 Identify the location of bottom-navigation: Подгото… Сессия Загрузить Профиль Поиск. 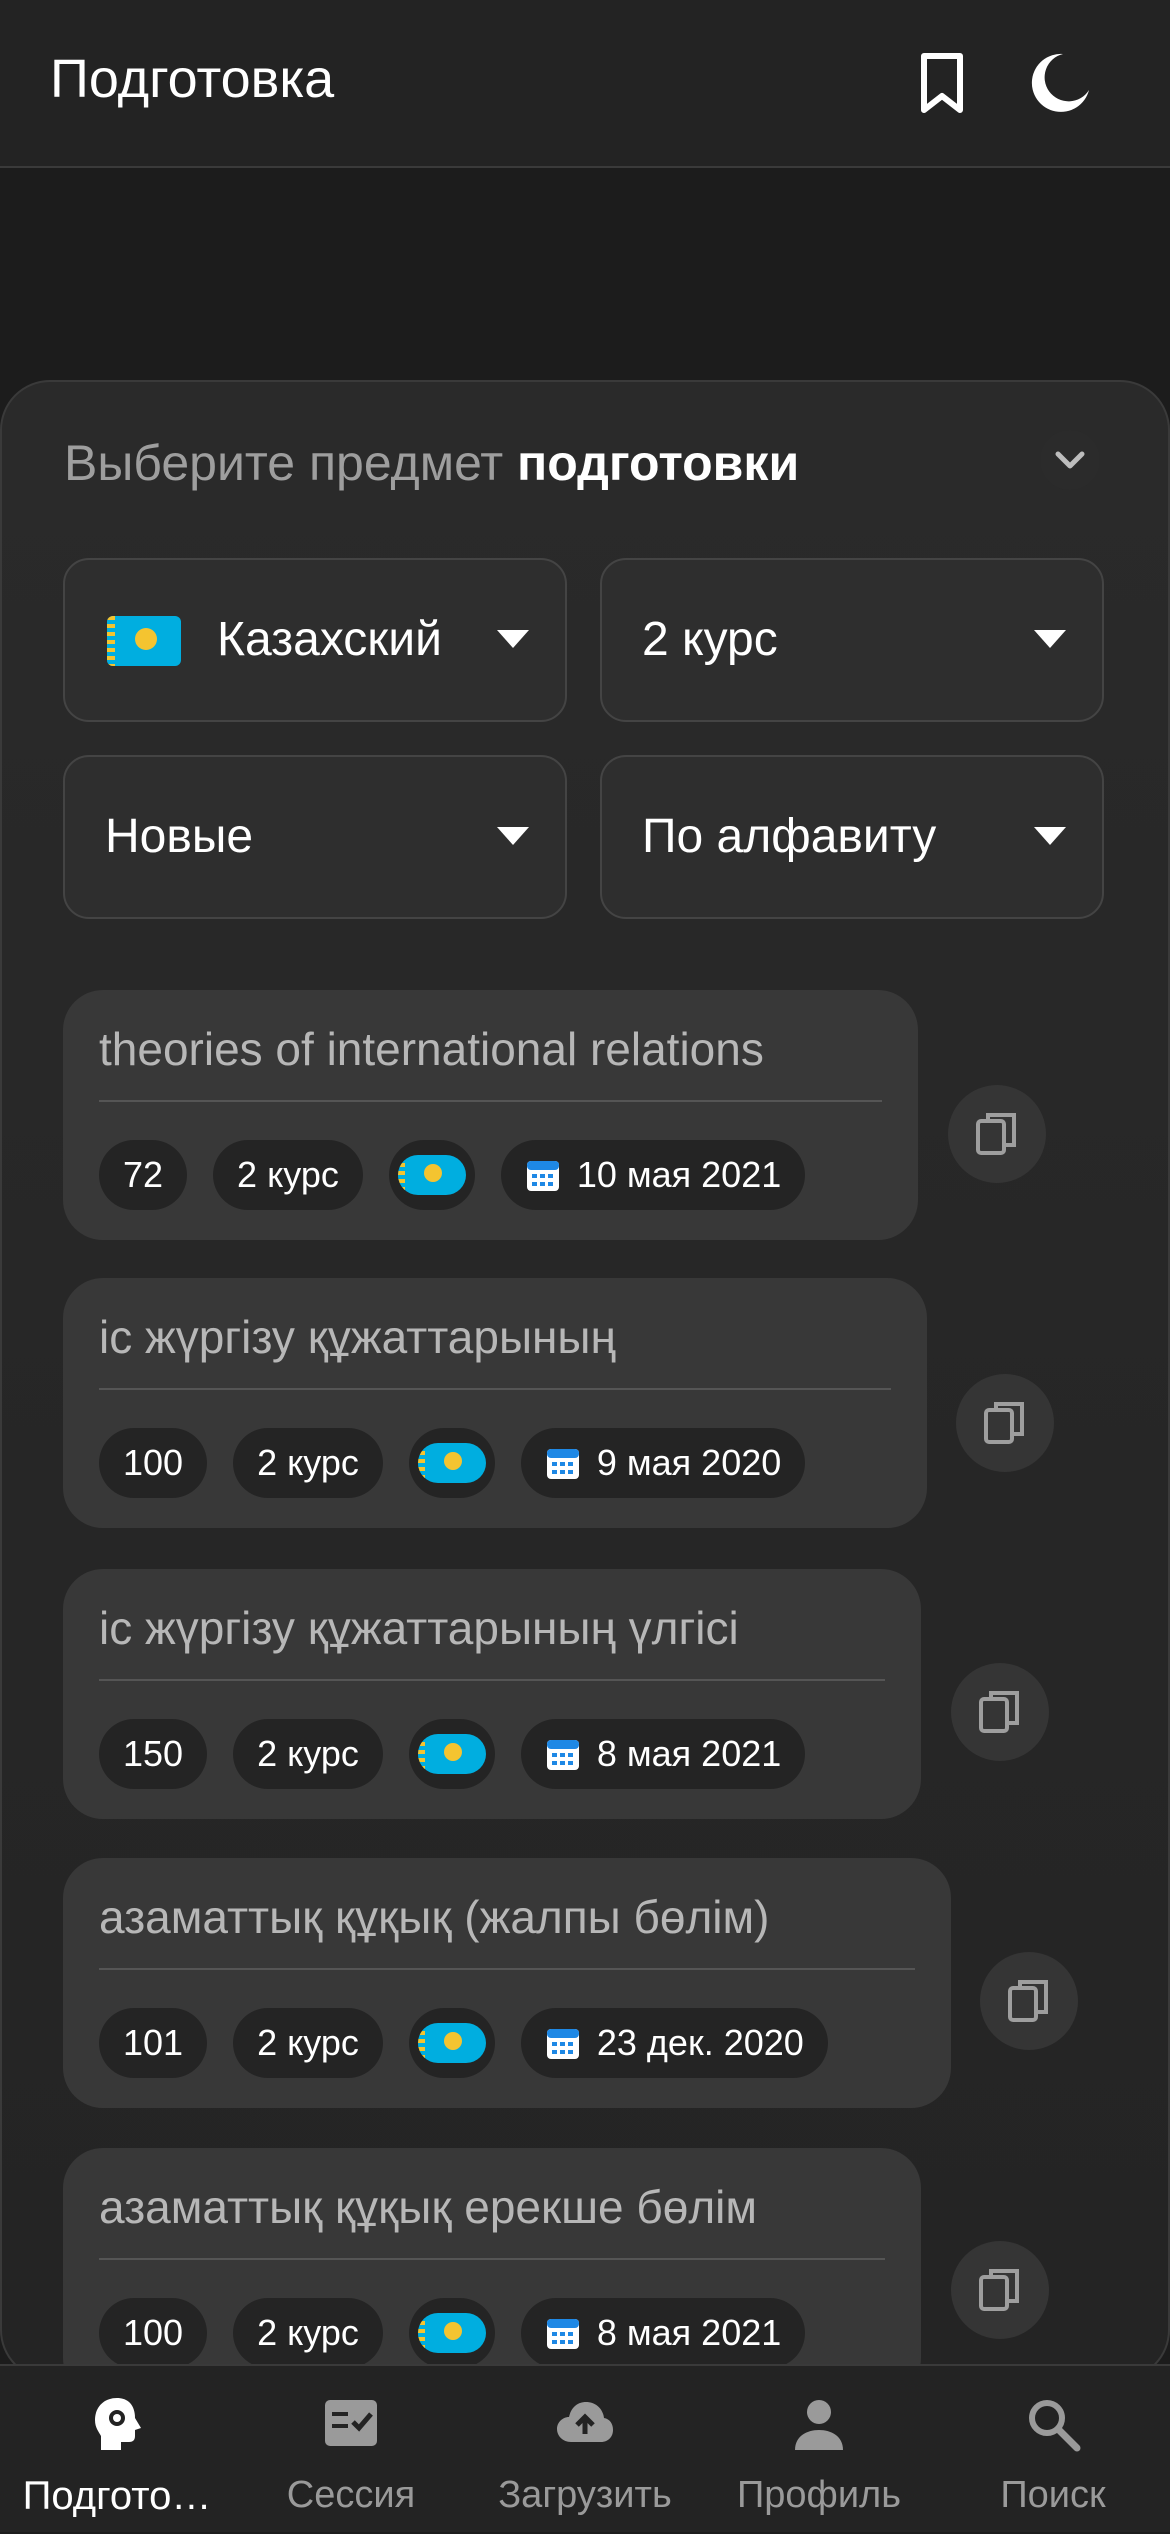
(585, 2448).